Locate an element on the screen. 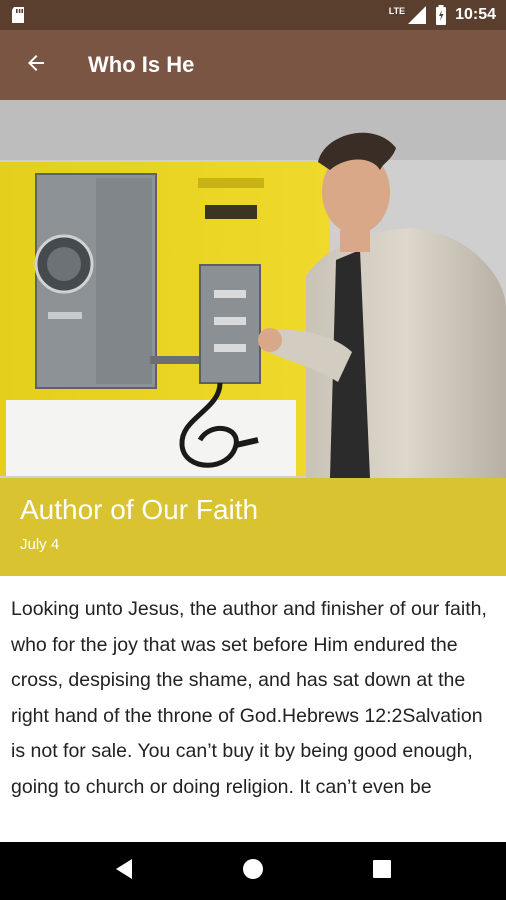 This screenshot has height=900, width=506. back-triangle-icon is located at coordinates (124, 871).